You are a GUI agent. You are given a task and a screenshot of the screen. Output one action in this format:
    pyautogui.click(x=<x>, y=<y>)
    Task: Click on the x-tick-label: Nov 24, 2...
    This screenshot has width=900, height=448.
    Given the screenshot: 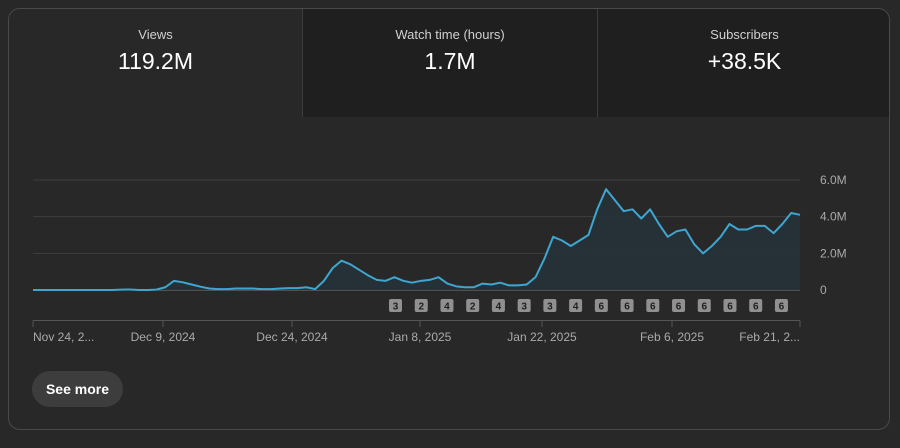 What is the action you would take?
    pyautogui.click(x=63, y=337)
    